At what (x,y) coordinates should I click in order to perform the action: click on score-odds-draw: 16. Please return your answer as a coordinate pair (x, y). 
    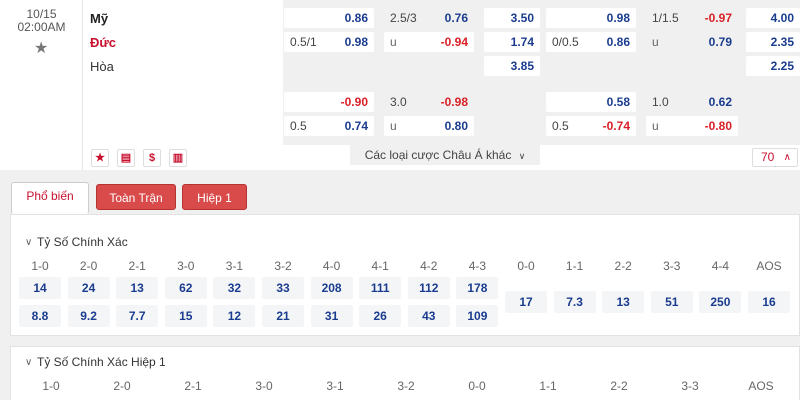
    Looking at the image, I should click on (769, 302).